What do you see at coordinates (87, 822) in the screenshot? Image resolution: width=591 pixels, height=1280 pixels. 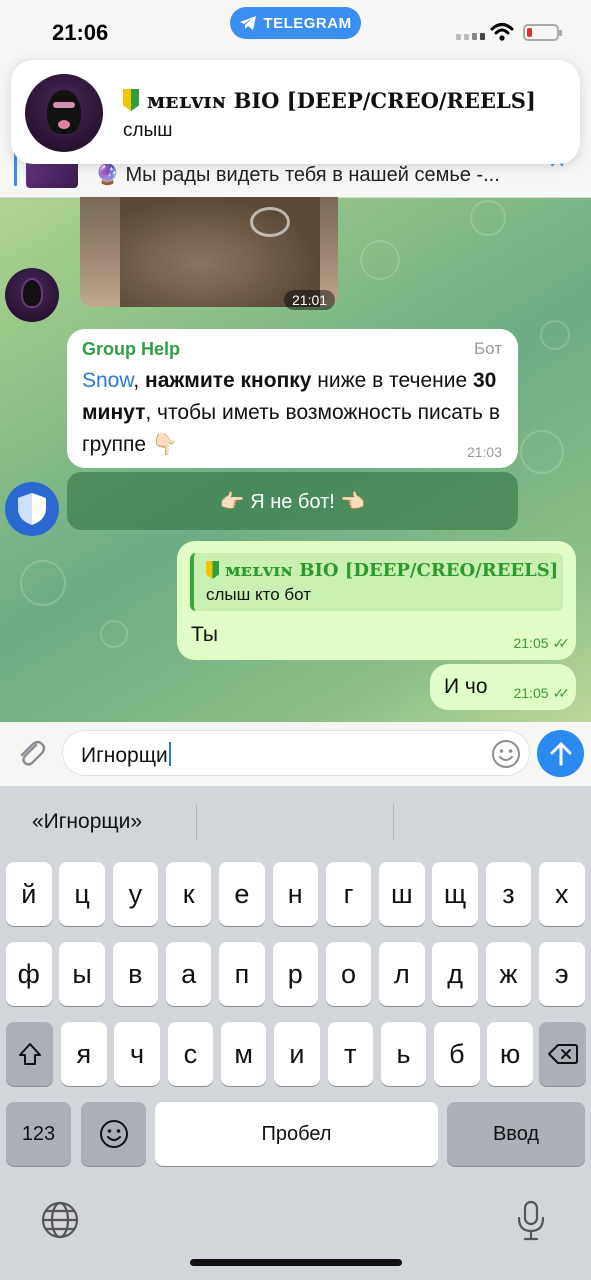 I see `suggestion-item: «Игнорщи»` at bounding box center [87, 822].